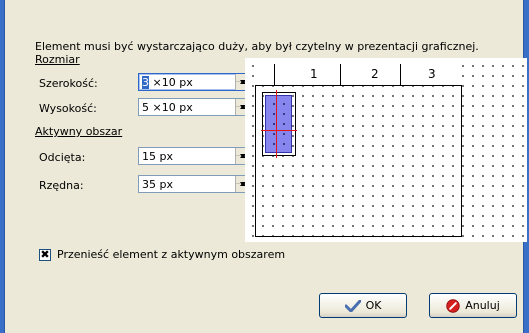 The image size is (529, 333). I want to click on move-with-active-label: Przenieść element z aktywnym obszarem, so click(171, 254).